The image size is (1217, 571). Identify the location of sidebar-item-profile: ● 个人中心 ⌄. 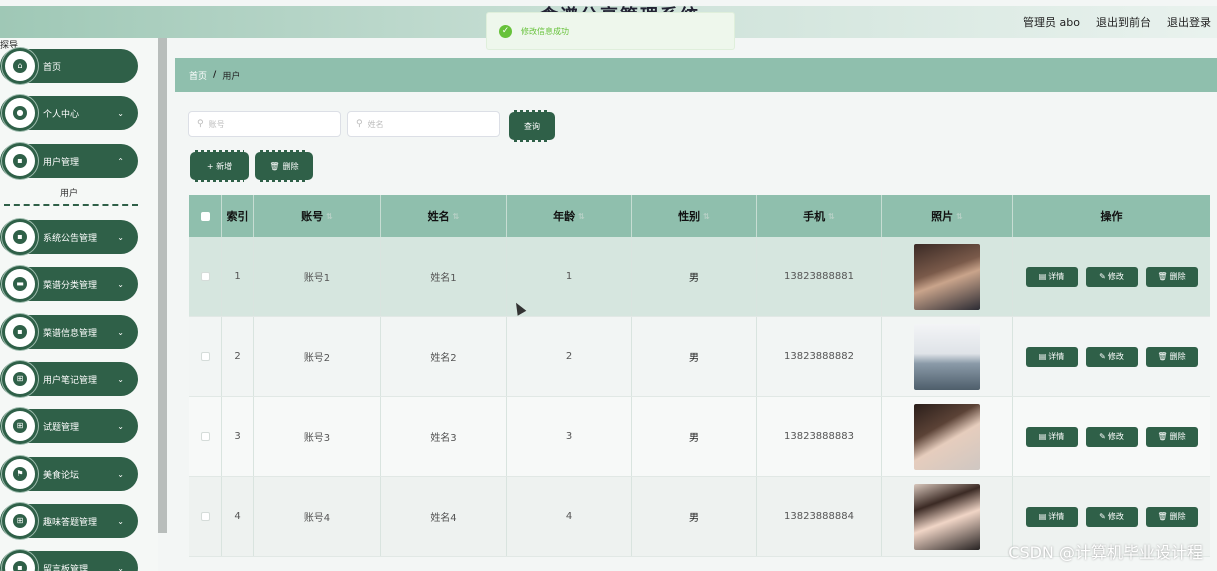
(69, 113).